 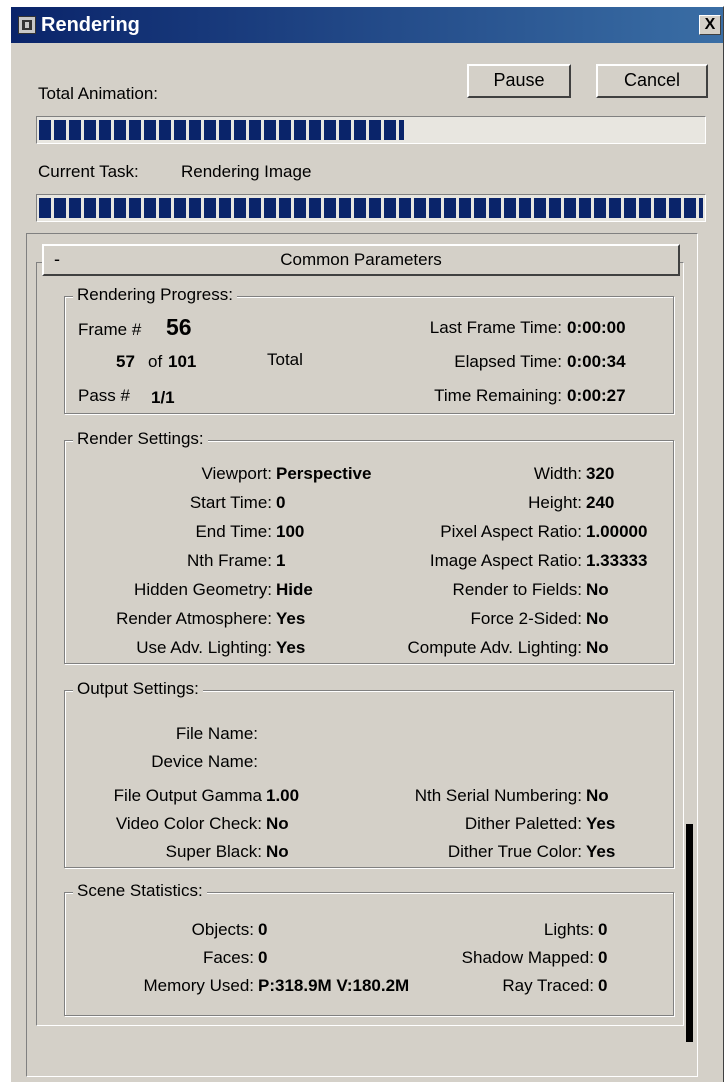 What do you see at coordinates (285, 359) in the screenshot?
I see `total-label: Total` at bounding box center [285, 359].